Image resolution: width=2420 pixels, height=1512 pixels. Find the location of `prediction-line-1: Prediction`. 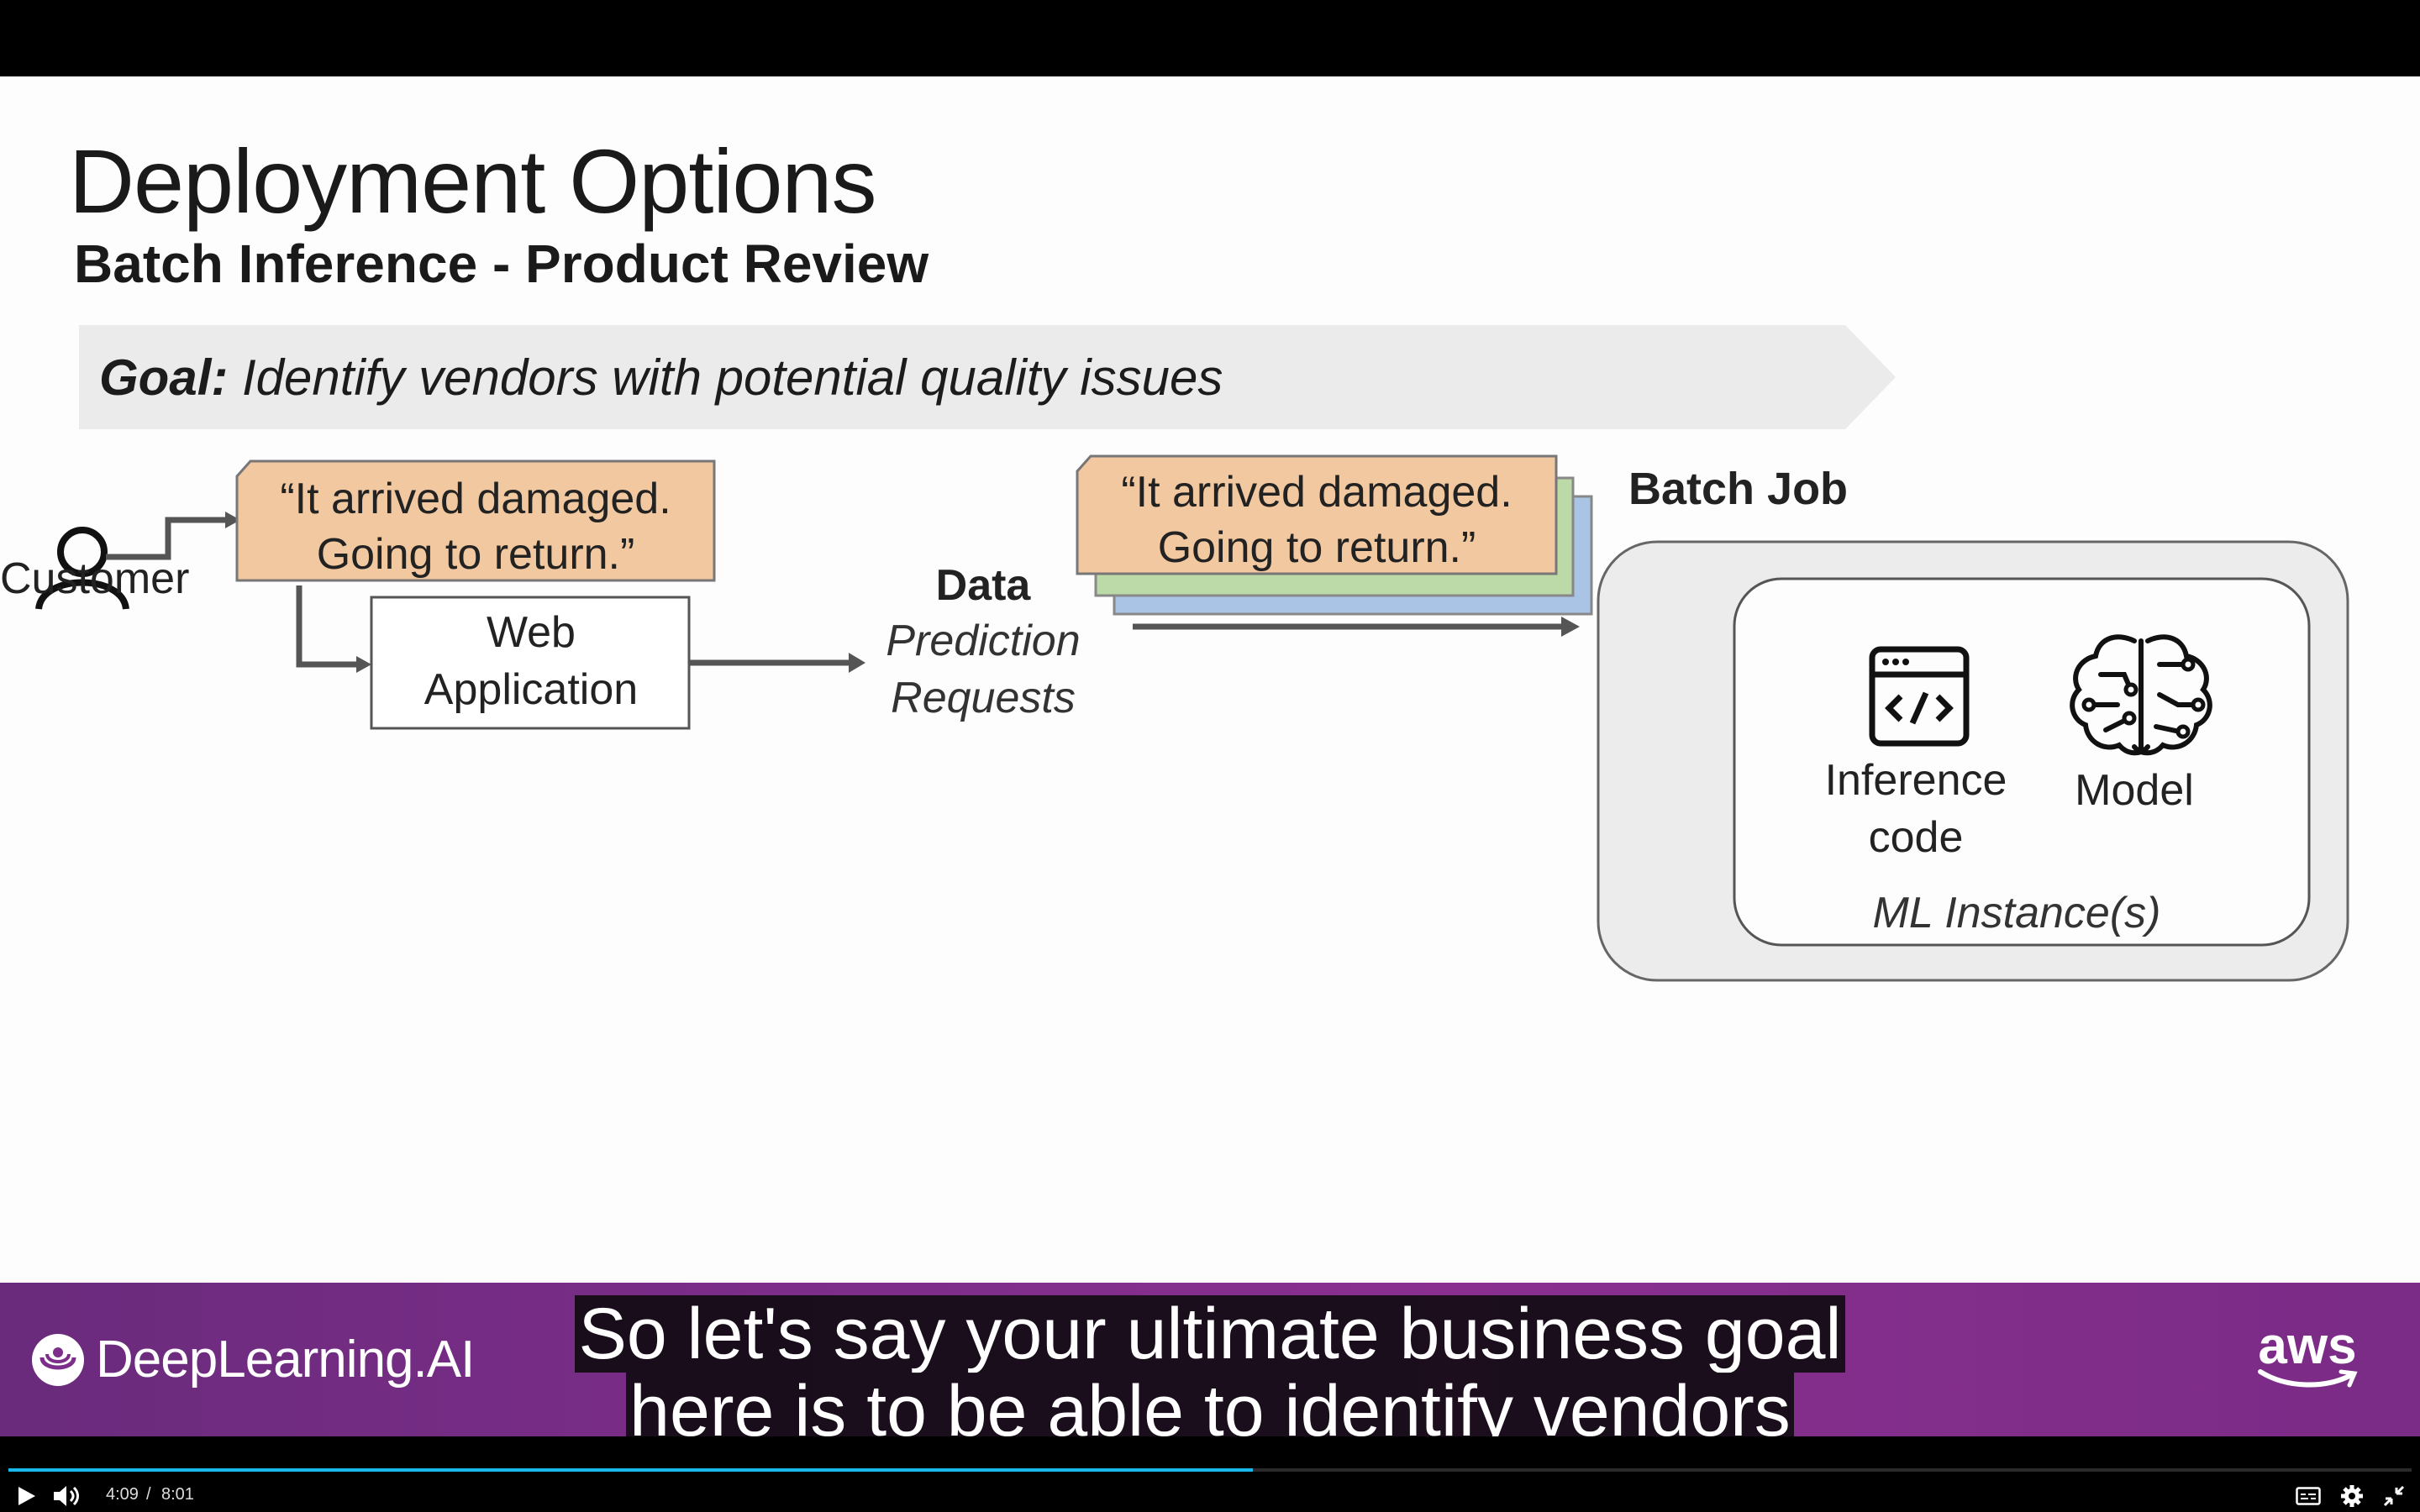

prediction-line-1: Prediction is located at coordinates (984, 641).